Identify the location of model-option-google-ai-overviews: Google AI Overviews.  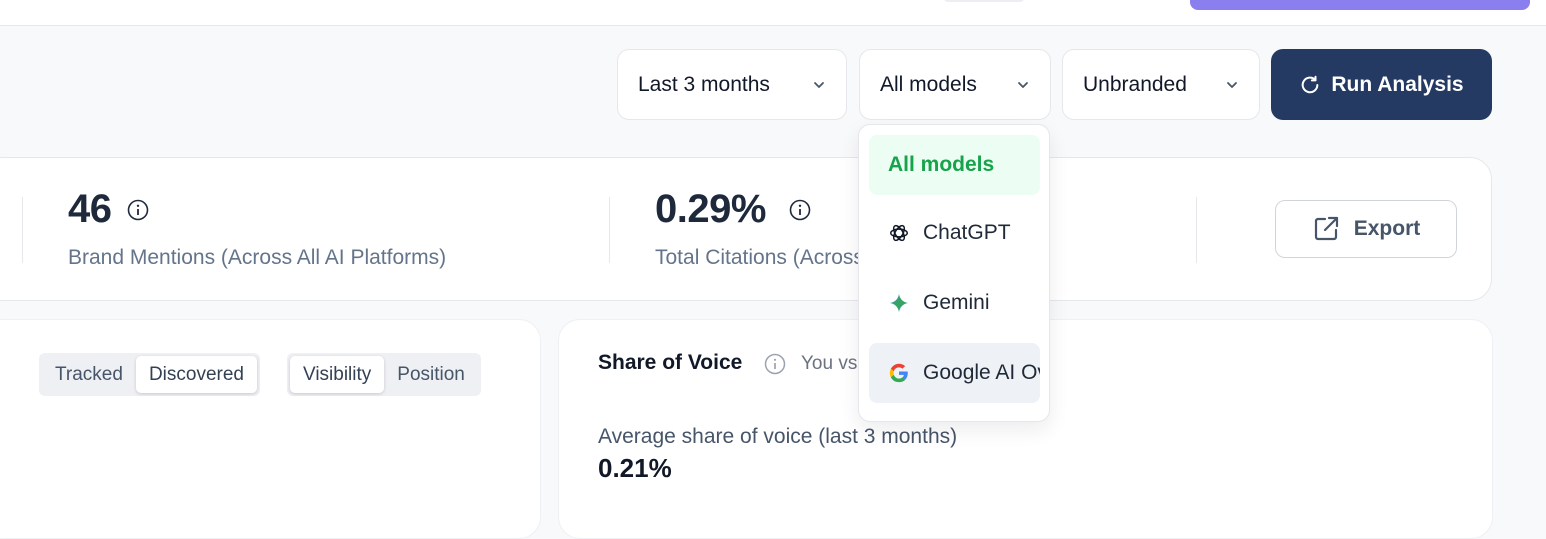
(954, 373).